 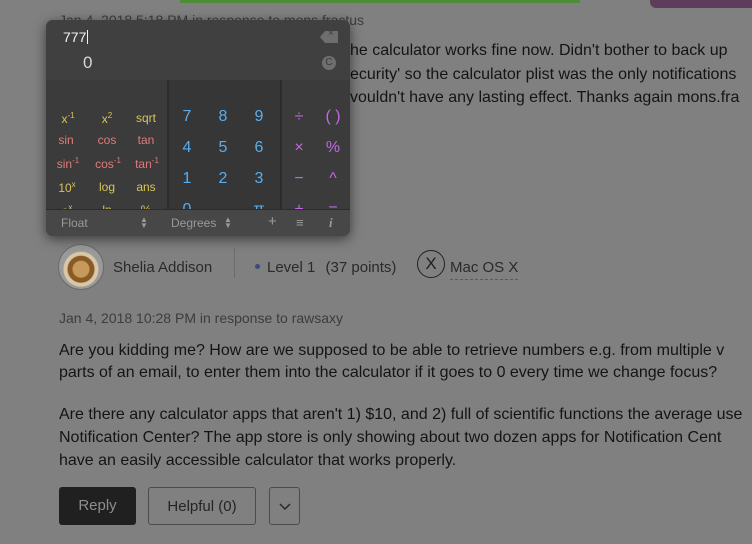 I want to click on key-asin: sin-1, so click(x=68, y=163).